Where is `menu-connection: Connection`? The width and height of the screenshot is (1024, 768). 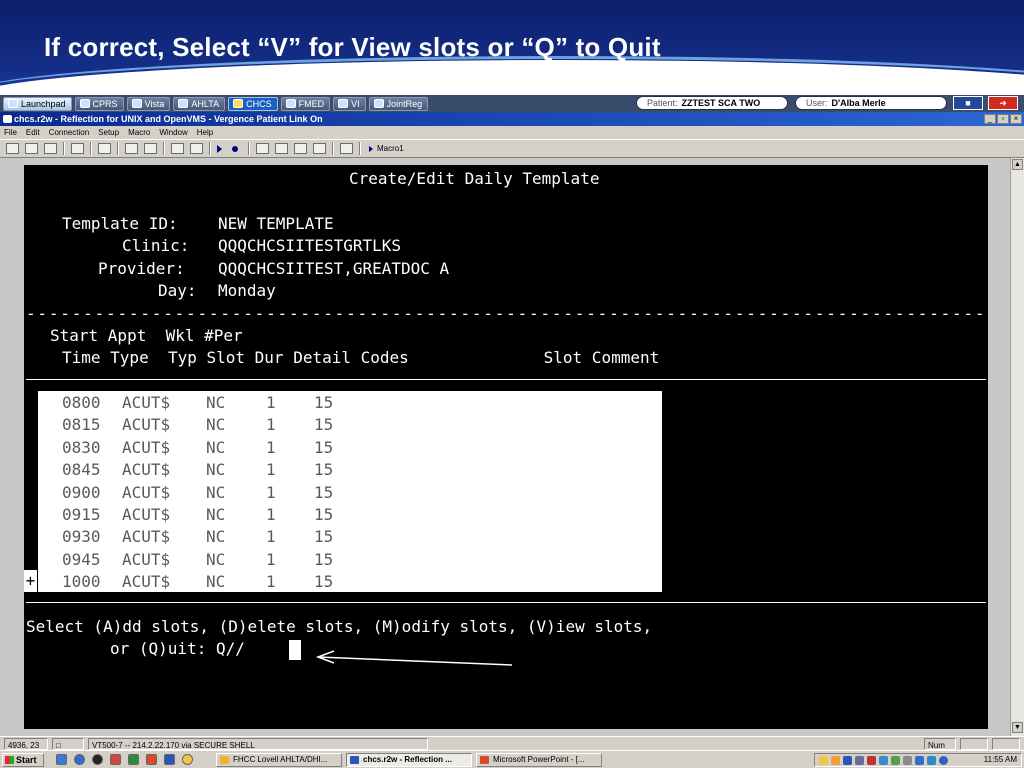 menu-connection: Connection is located at coordinates (69, 132).